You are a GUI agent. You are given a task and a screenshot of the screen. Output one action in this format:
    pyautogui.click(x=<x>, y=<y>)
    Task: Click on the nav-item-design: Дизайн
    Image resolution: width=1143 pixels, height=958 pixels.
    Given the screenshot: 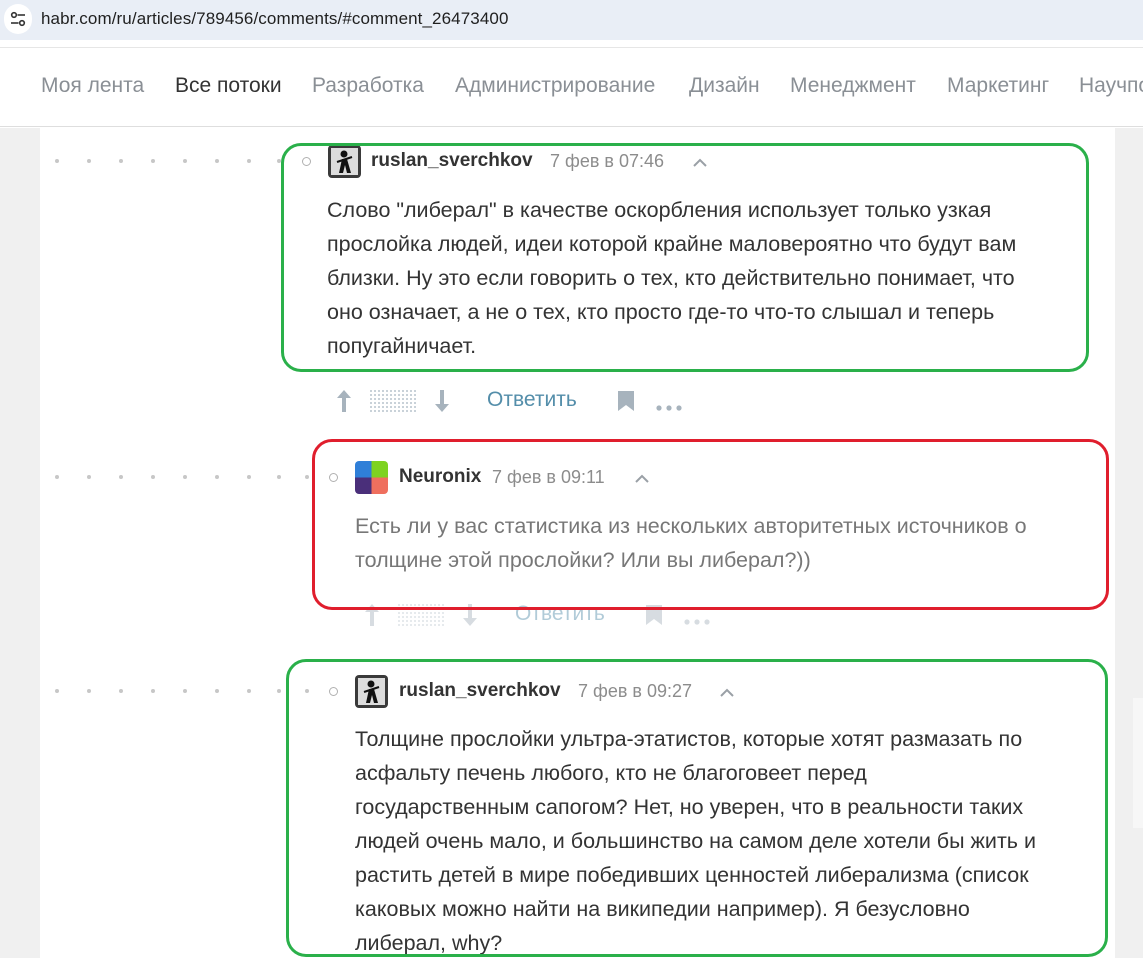 What is the action you would take?
    pyautogui.click(x=724, y=86)
    